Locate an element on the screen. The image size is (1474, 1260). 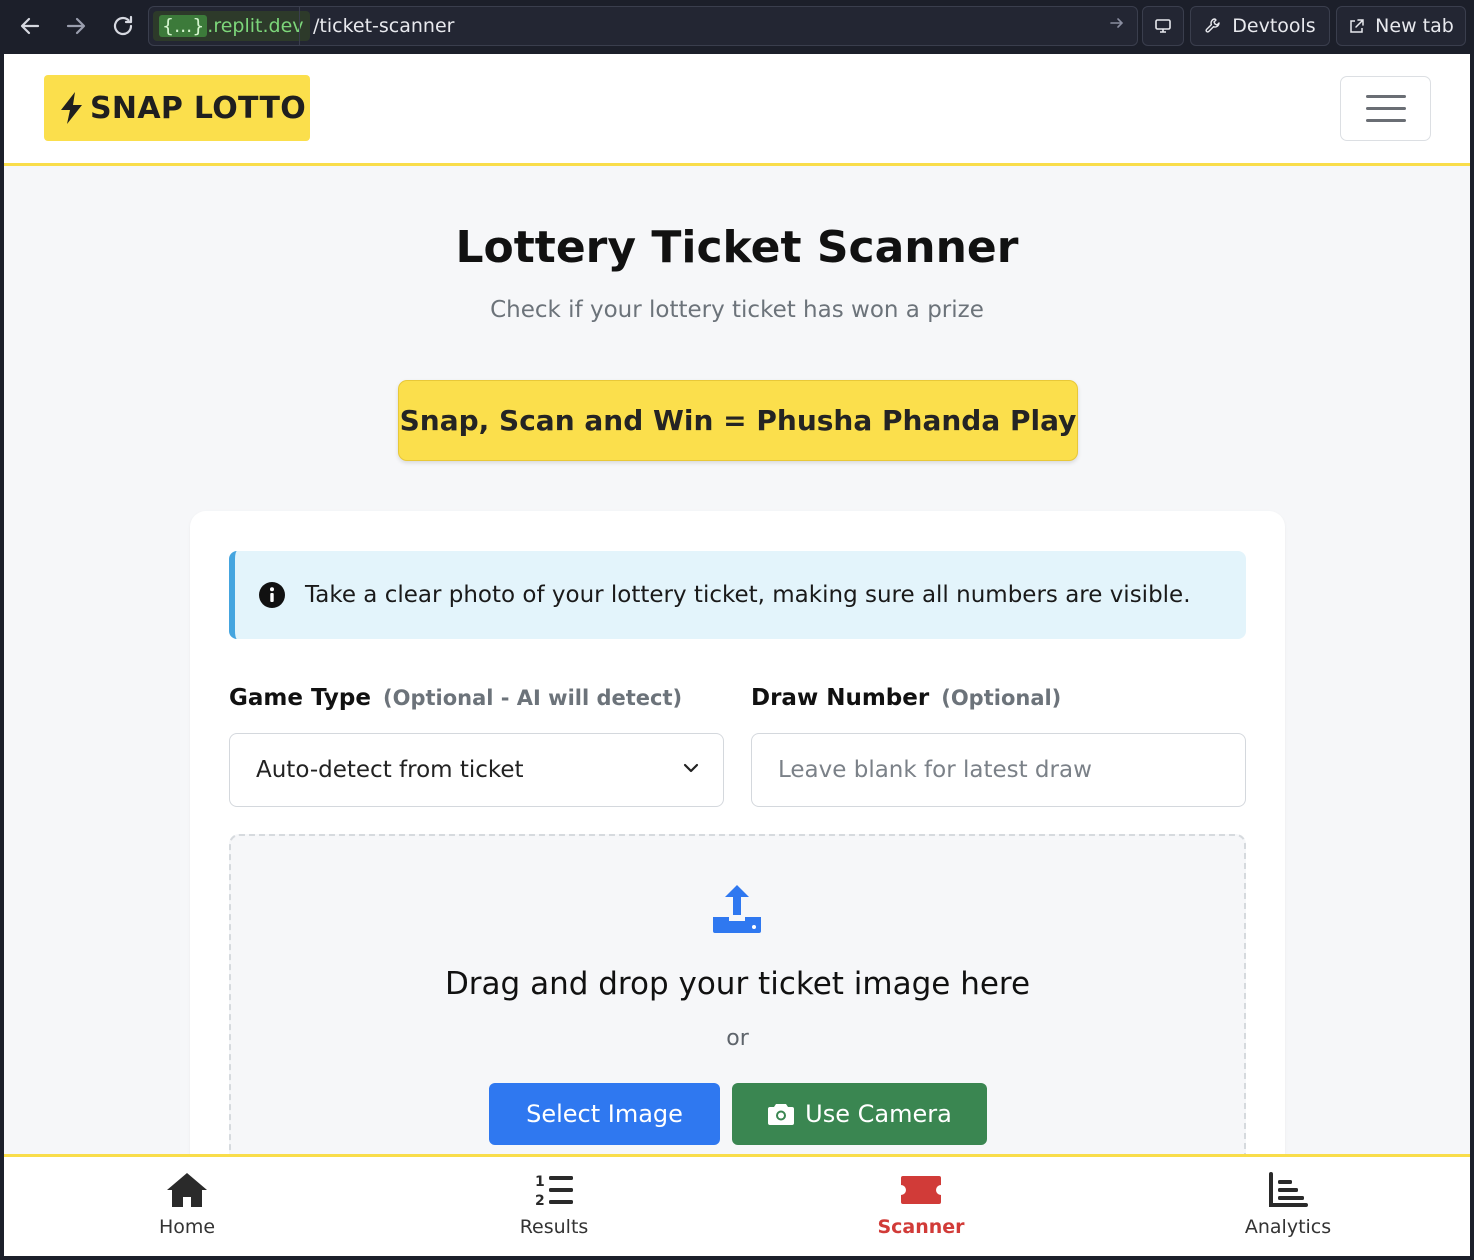
promo-button: Snap, Scan and Win = Phusha Phanda Play is located at coordinates (738, 420).